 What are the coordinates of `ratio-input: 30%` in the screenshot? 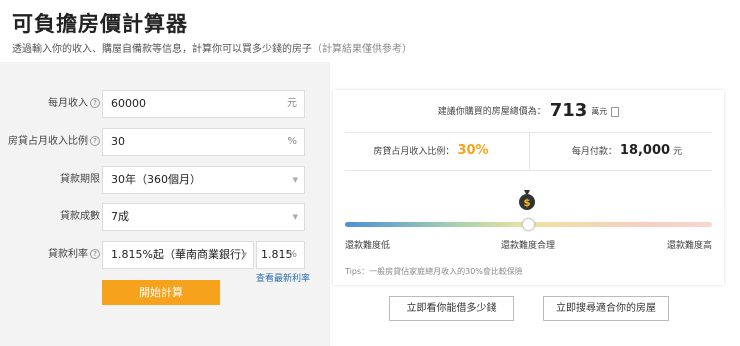 It's located at (203, 142).